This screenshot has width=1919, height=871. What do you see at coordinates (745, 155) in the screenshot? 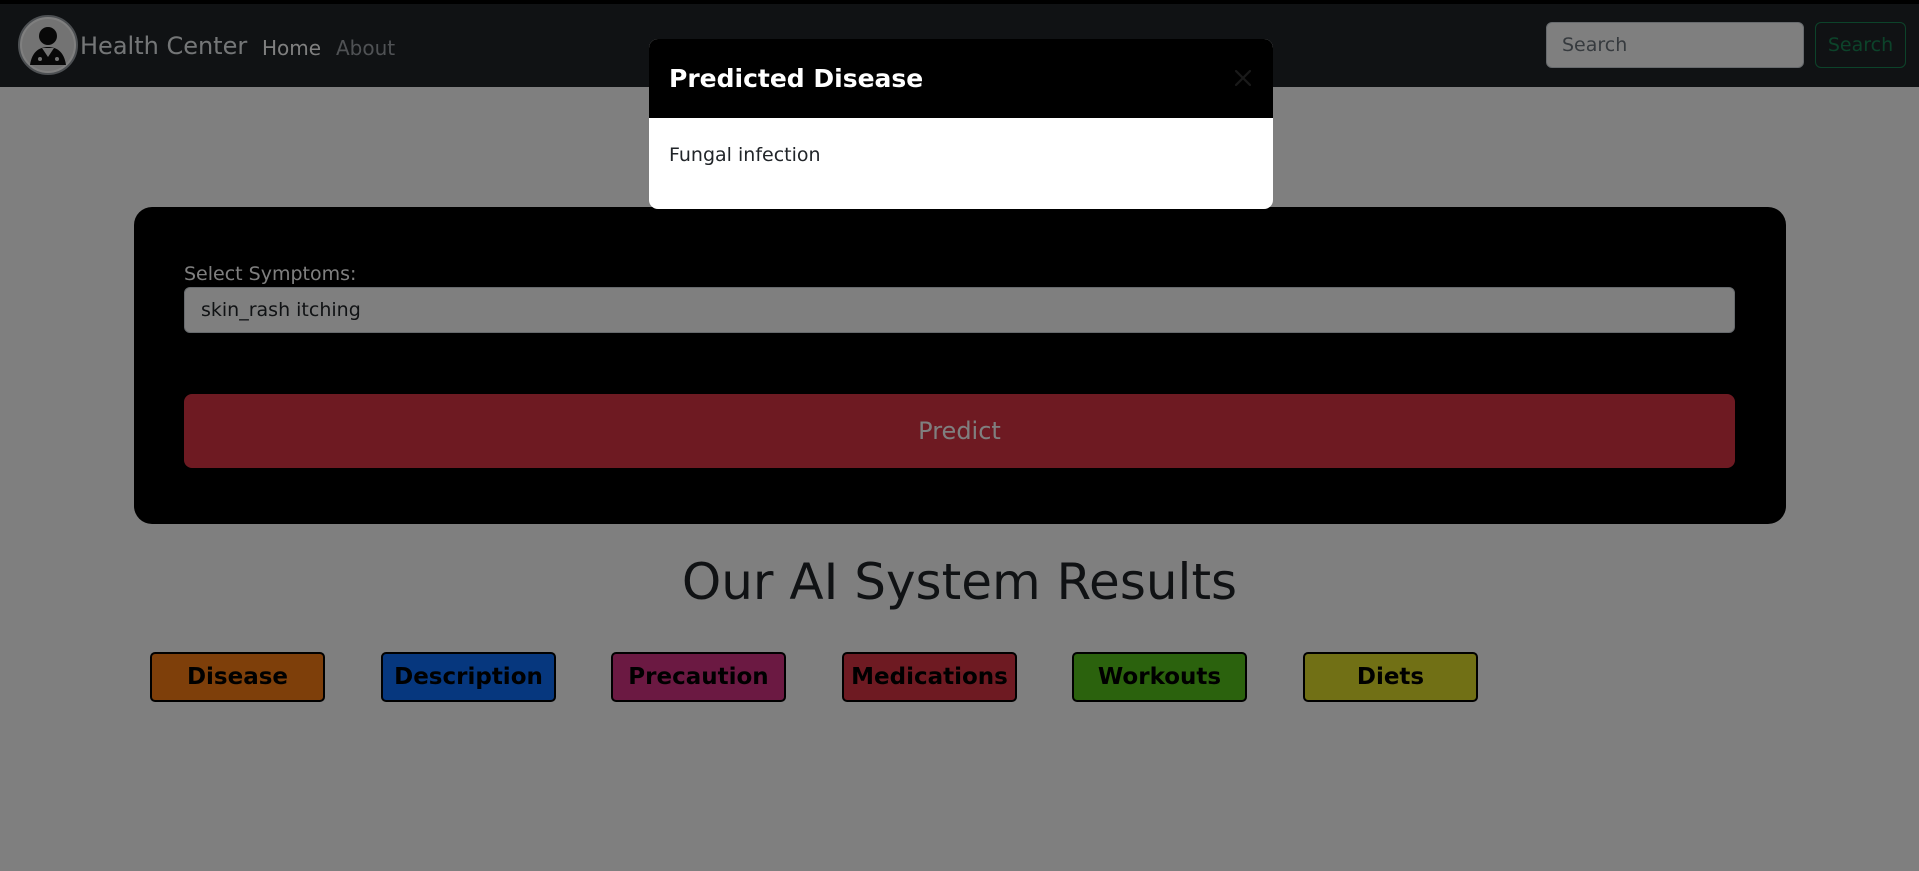
I see `predicted-disease-text: Fungal infection` at bounding box center [745, 155].